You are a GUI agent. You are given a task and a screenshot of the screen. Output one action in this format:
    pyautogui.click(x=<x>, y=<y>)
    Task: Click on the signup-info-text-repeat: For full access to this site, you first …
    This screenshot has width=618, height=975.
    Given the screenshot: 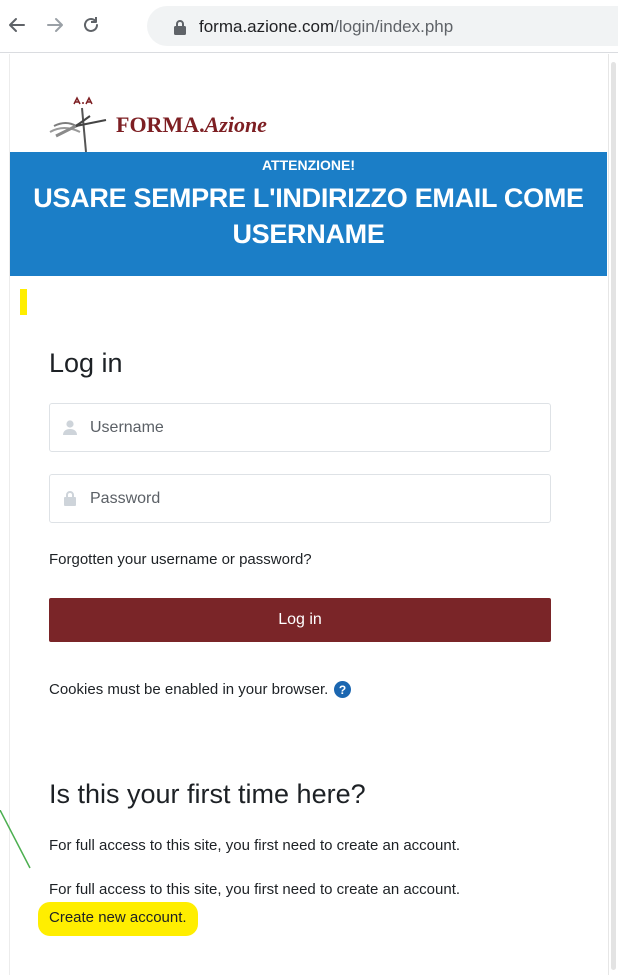 What is the action you would take?
    pyautogui.click(x=255, y=889)
    